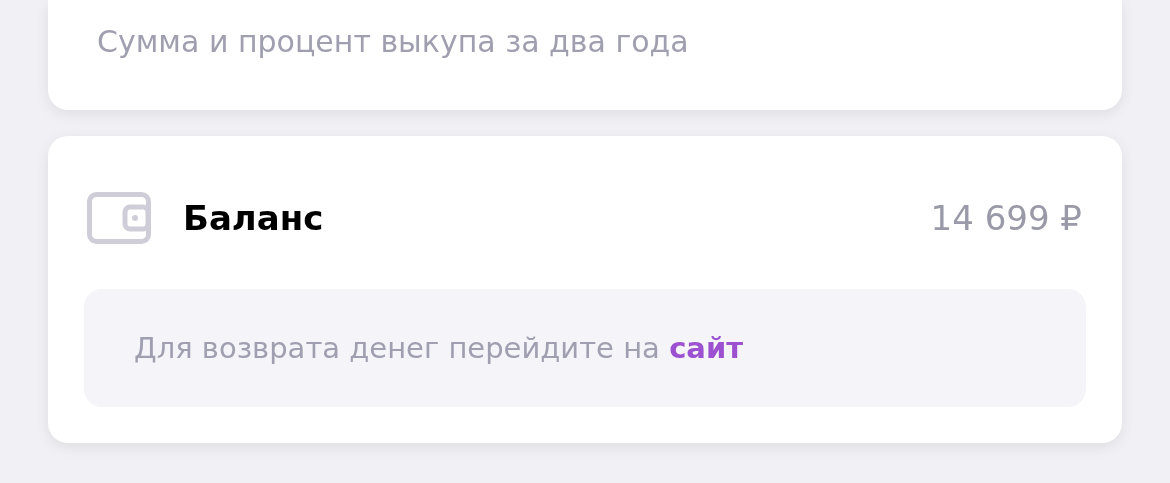 The width and height of the screenshot is (1170, 483). What do you see at coordinates (706, 348) in the screenshot?
I see `site-link: сайт` at bounding box center [706, 348].